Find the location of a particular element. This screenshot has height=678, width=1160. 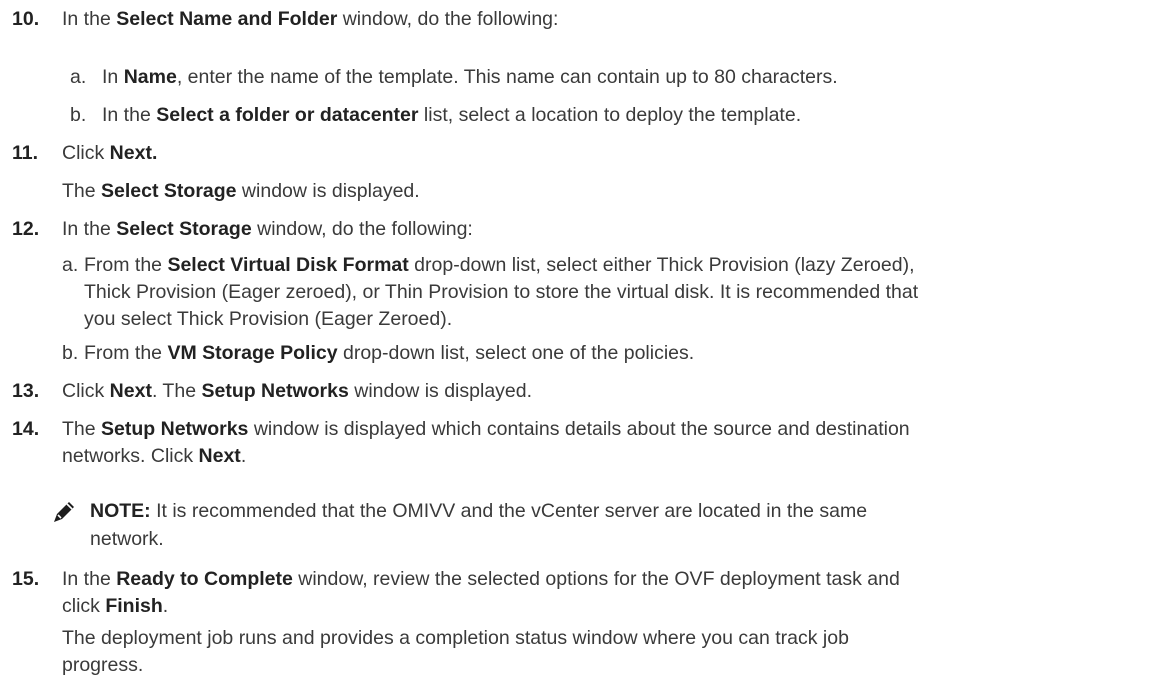

step-text: Click Next. is located at coordinates (110, 153).